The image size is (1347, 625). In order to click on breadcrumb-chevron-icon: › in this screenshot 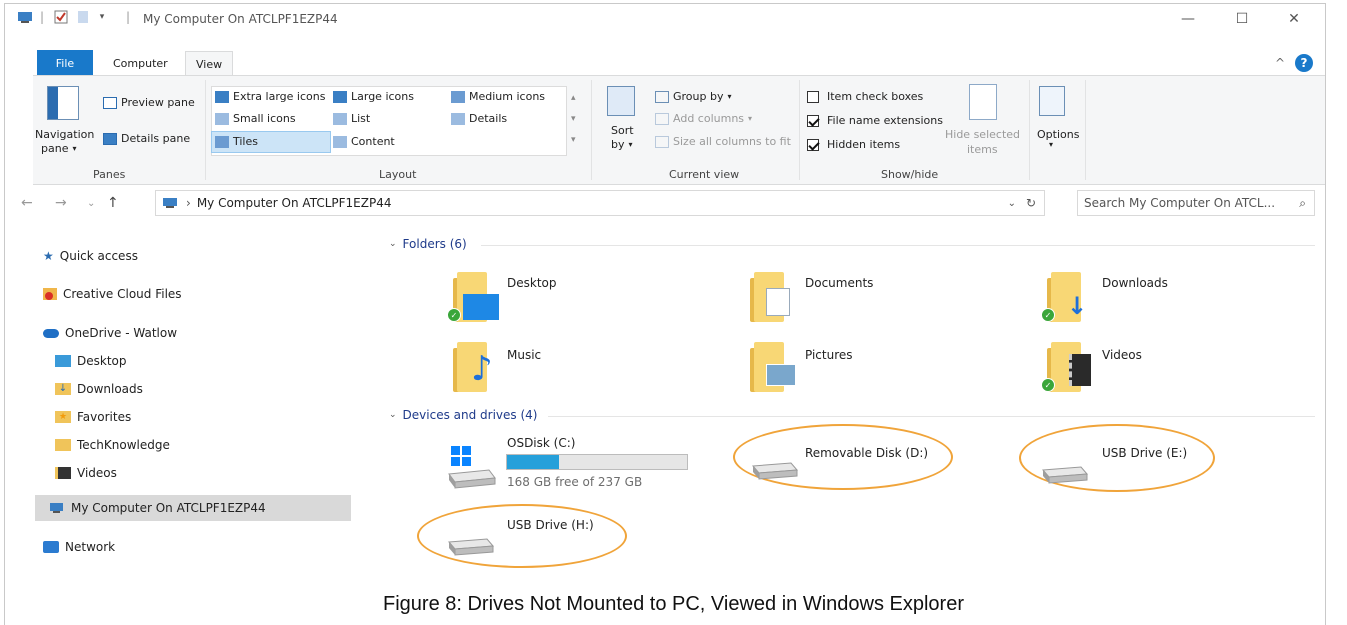, I will do `click(188, 203)`.